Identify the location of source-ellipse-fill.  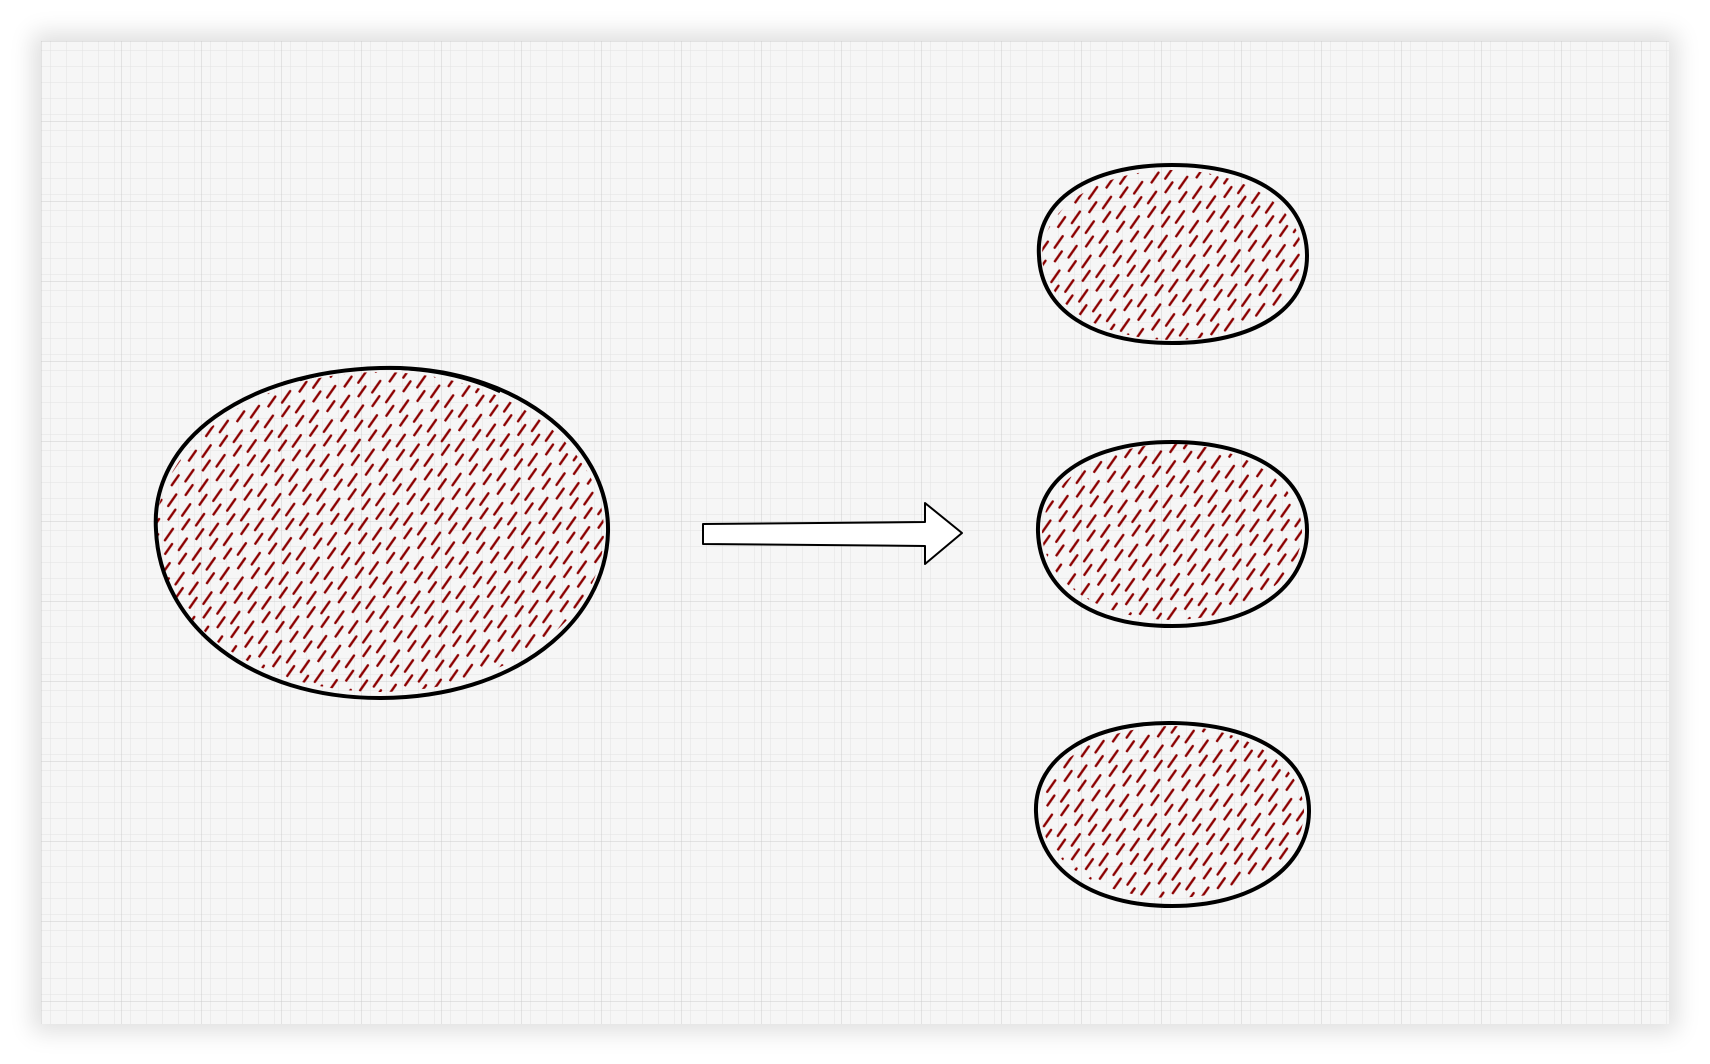
(380, 532).